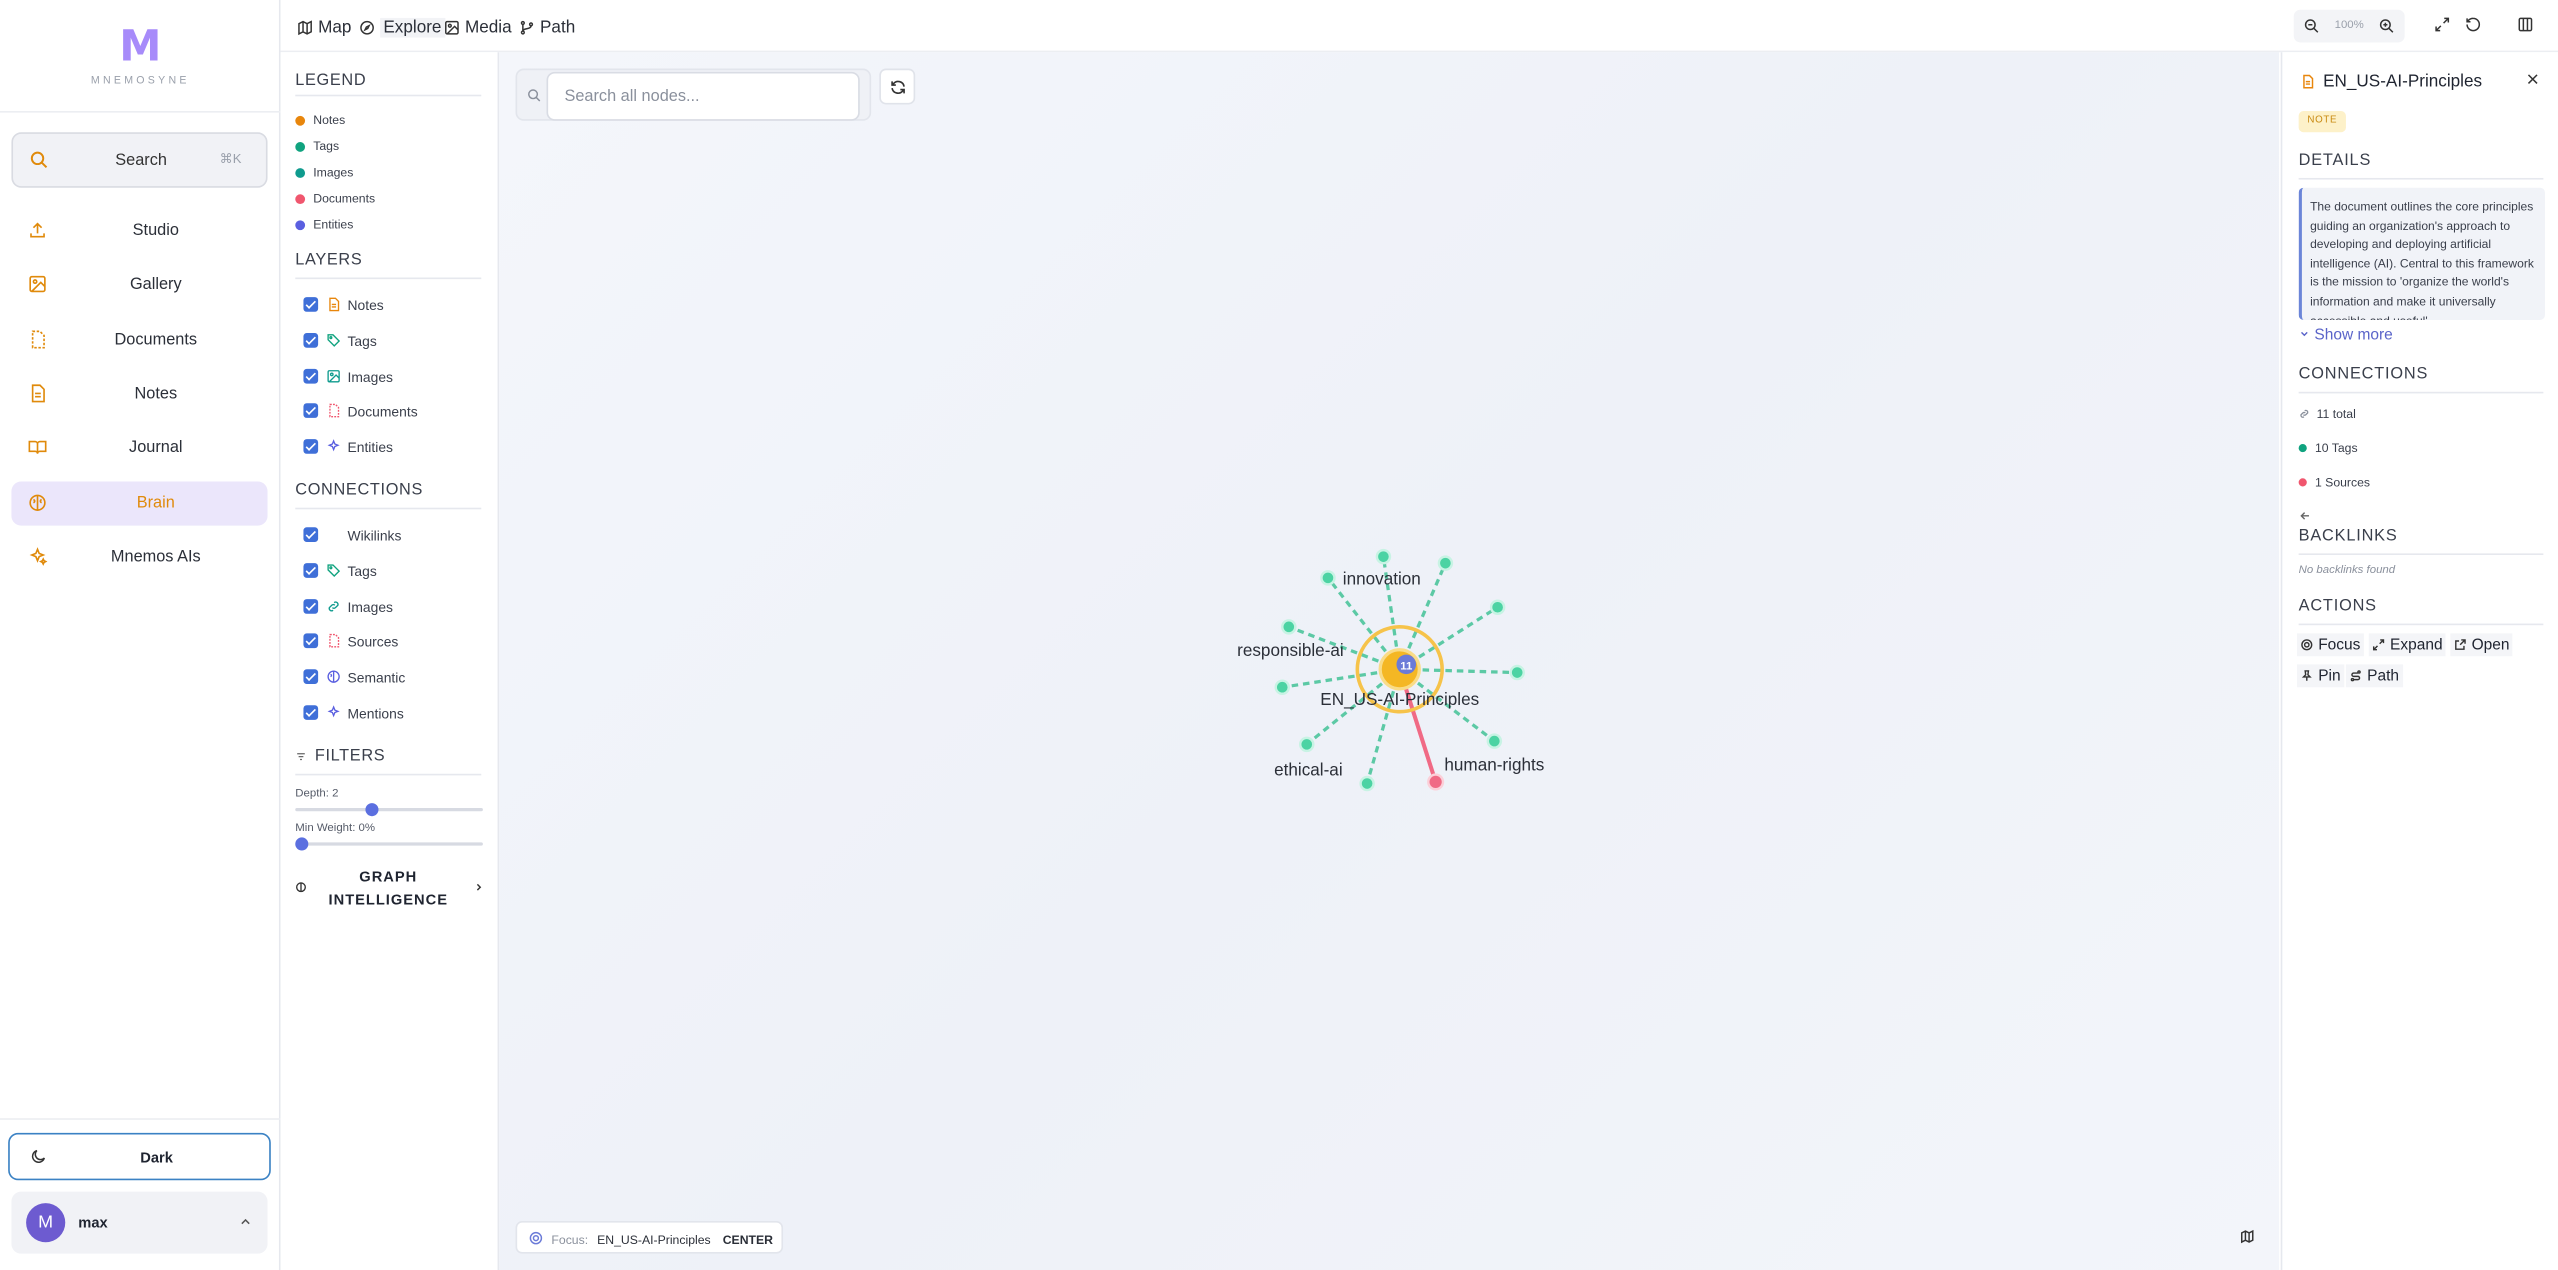 The image size is (2558, 1270). I want to click on theme-toggle-button: Dark, so click(139, 1156).